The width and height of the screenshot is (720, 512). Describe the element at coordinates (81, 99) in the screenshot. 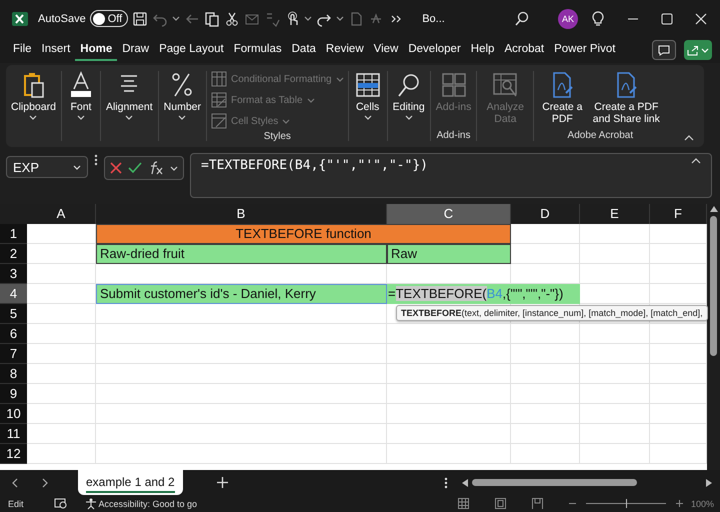

I see `ribbon-button: Font` at that location.